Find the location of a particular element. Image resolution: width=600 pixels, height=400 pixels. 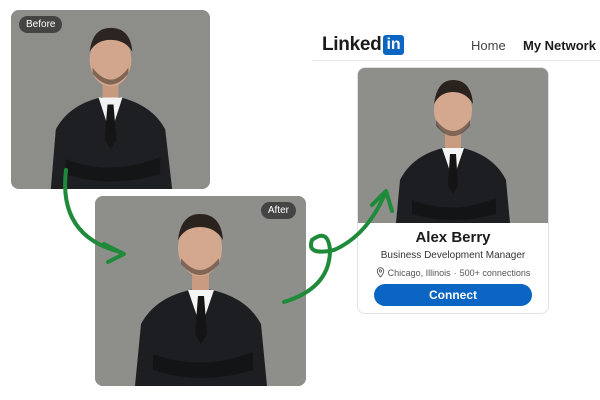

before-portrait-image is located at coordinates (110, 99).